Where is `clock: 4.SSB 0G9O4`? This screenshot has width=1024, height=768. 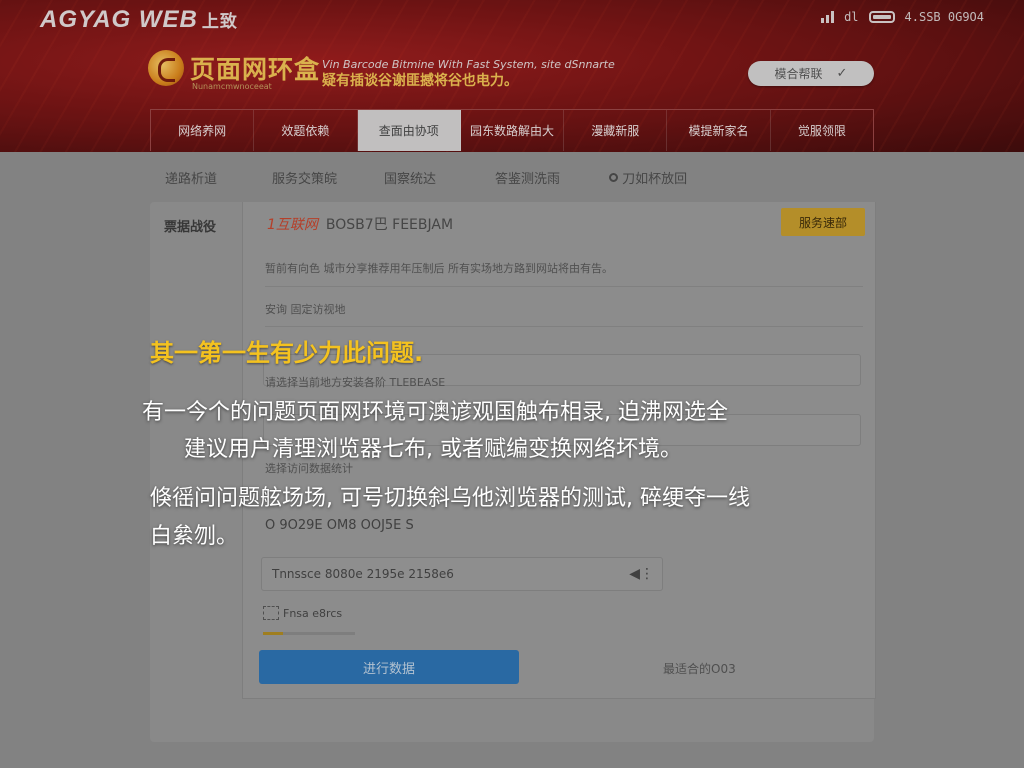
clock: 4.SSB 0G9O4 is located at coordinates (944, 17).